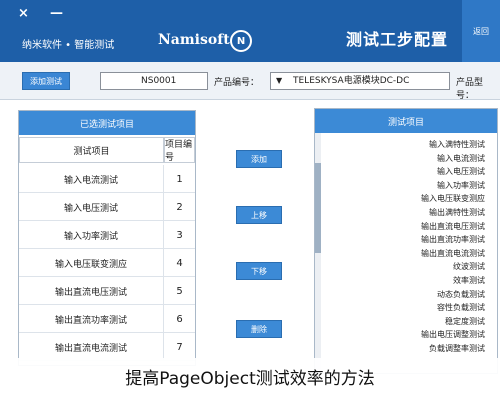  I want to click on row-test-index: 5, so click(179, 291).